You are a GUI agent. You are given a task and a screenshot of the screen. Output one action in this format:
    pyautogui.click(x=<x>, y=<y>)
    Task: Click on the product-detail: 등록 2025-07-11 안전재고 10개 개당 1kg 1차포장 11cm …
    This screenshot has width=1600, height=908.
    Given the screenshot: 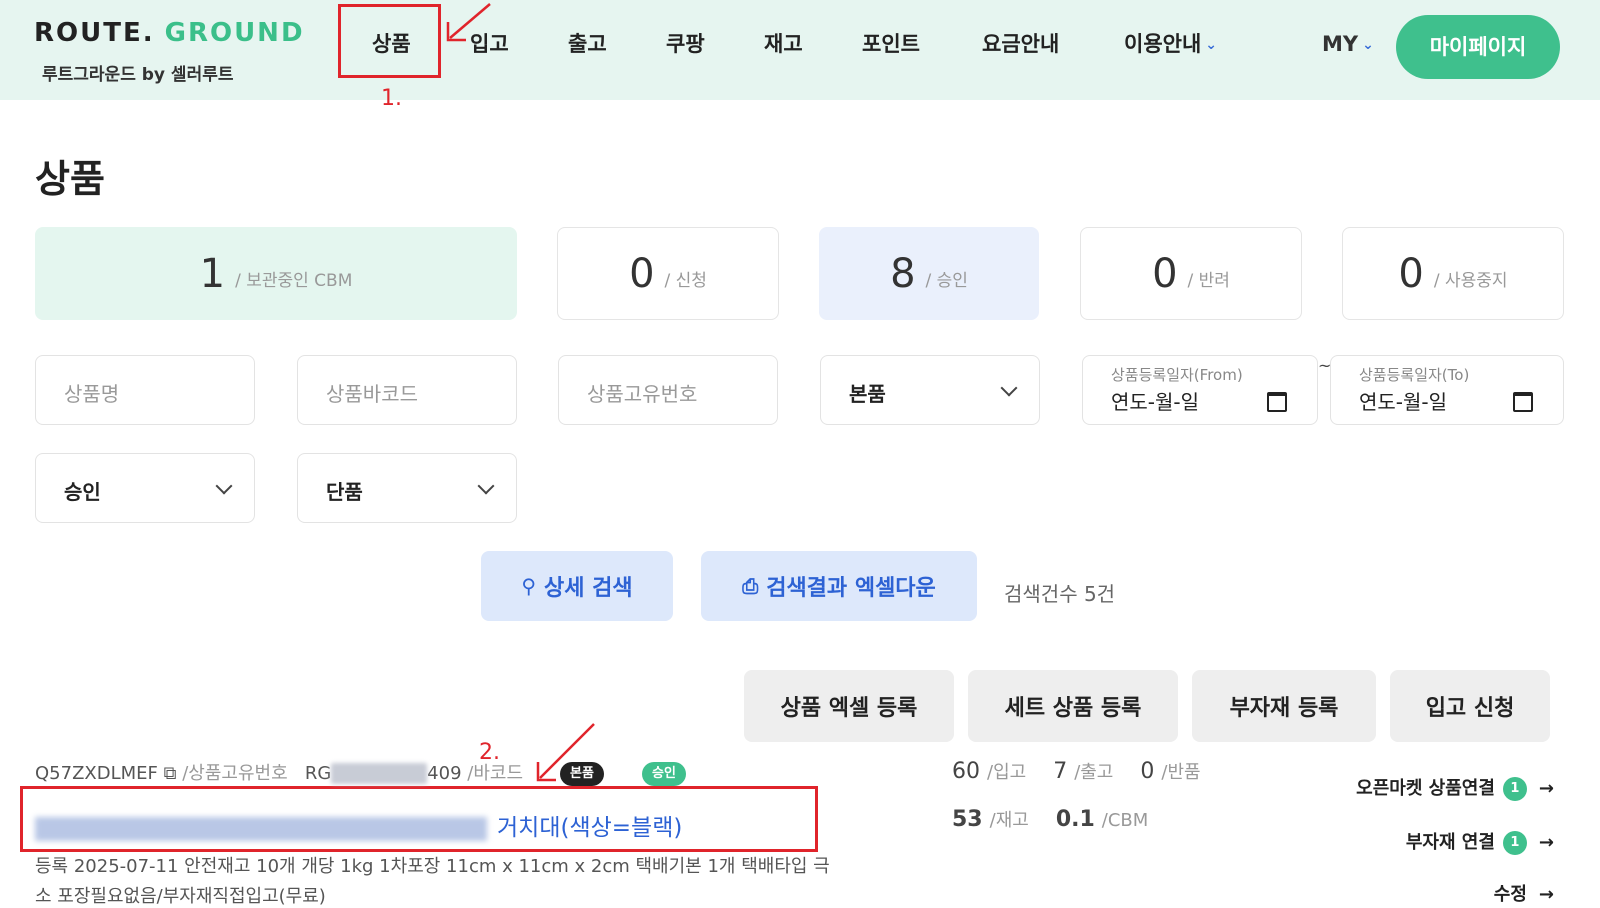 What is the action you would take?
    pyautogui.click(x=432, y=866)
    